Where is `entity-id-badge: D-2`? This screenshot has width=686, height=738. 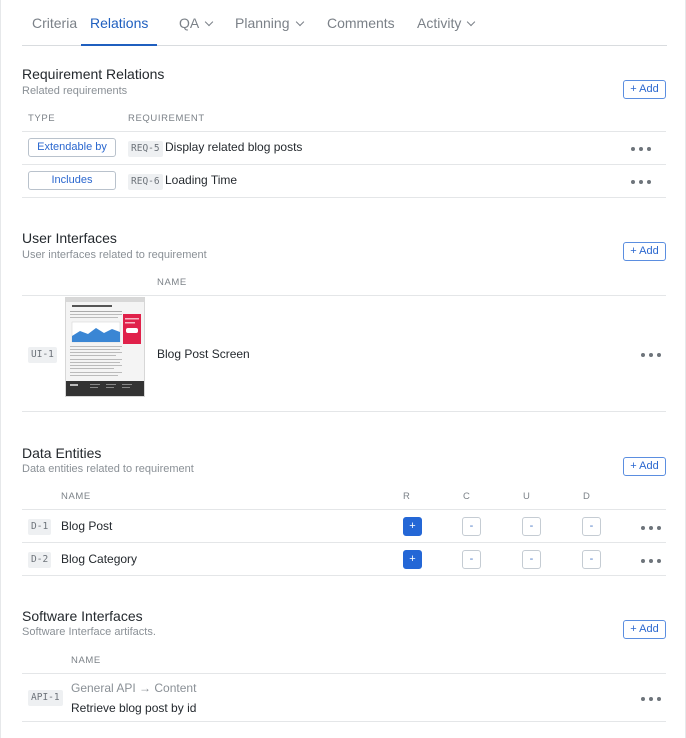
entity-id-badge: D-2 is located at coordinates (40, 560).